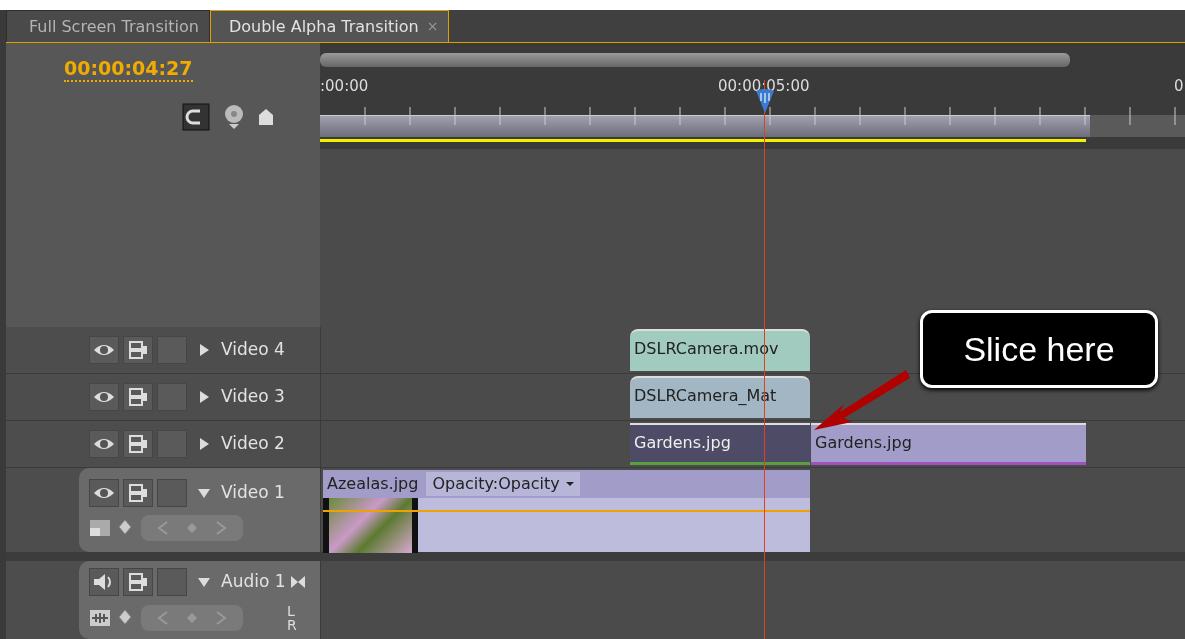 This screenshot has height=639, width=1185. I want to click on time-label: 0, so click(1179, 86).